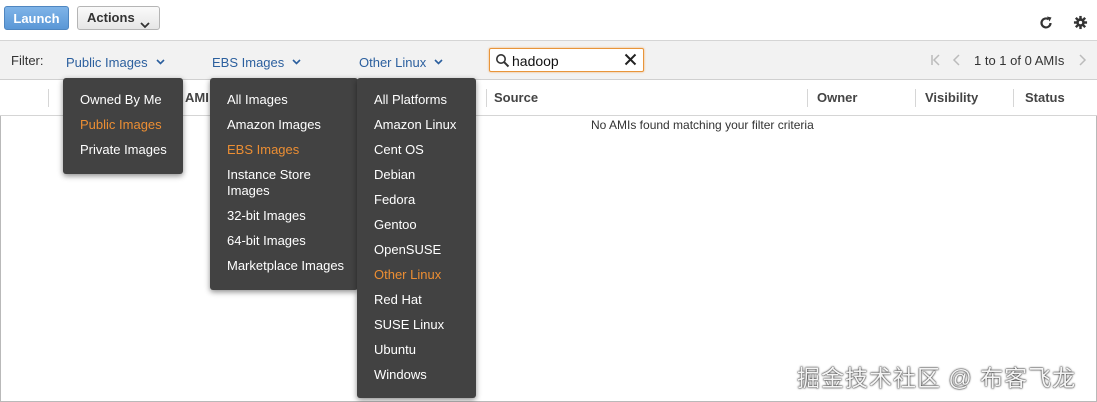 The image size is (1097, 402). What do you see at coordinates (409, 325) in the screenshot?
I see `menu-item-suse-linux: SUSE Linux` at bounding box center [409, 325].